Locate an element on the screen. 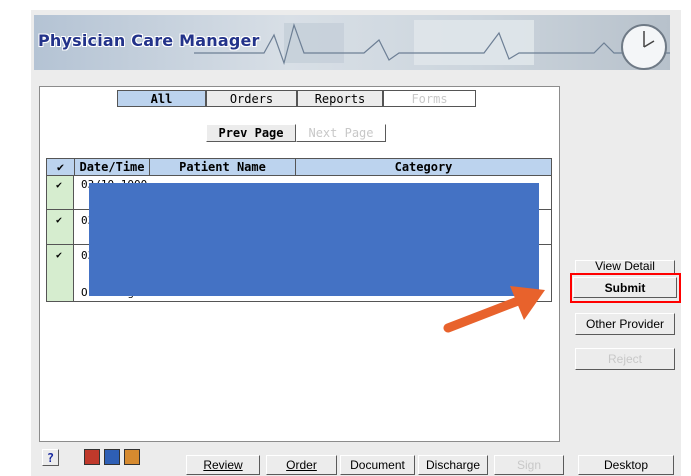 This screenshot has width=691, height=476. reject-button: Reject is located at coordinates (625, 359).